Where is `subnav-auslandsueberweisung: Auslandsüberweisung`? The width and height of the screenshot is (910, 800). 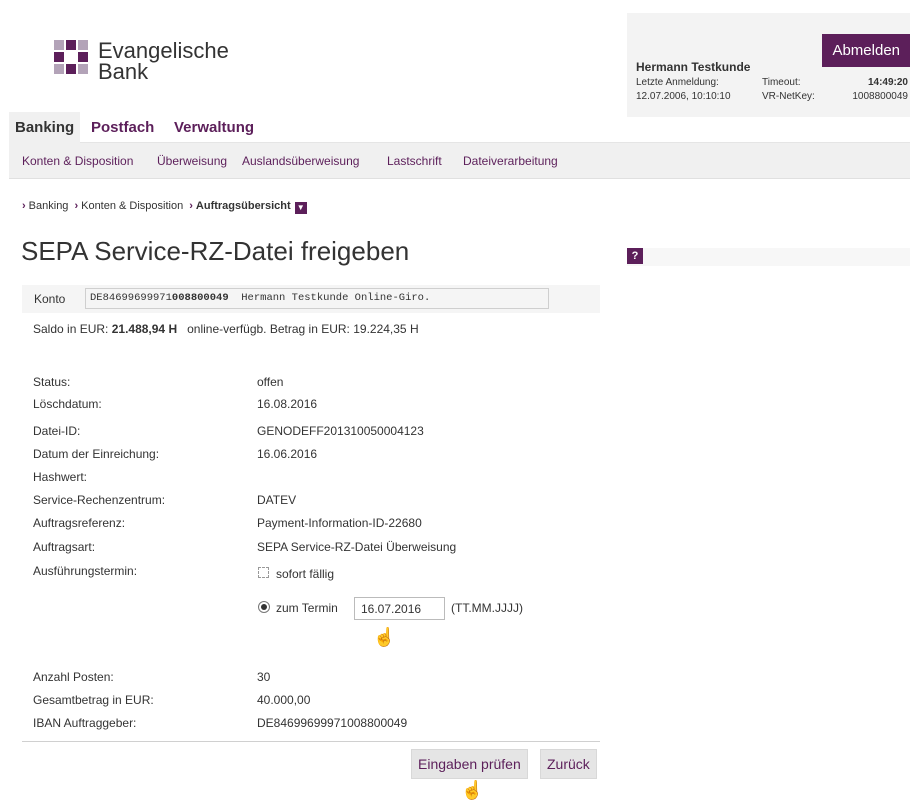
subnav-auslandsueberweisung: Auslandsüberweisung is located at coordinates (300, 161).